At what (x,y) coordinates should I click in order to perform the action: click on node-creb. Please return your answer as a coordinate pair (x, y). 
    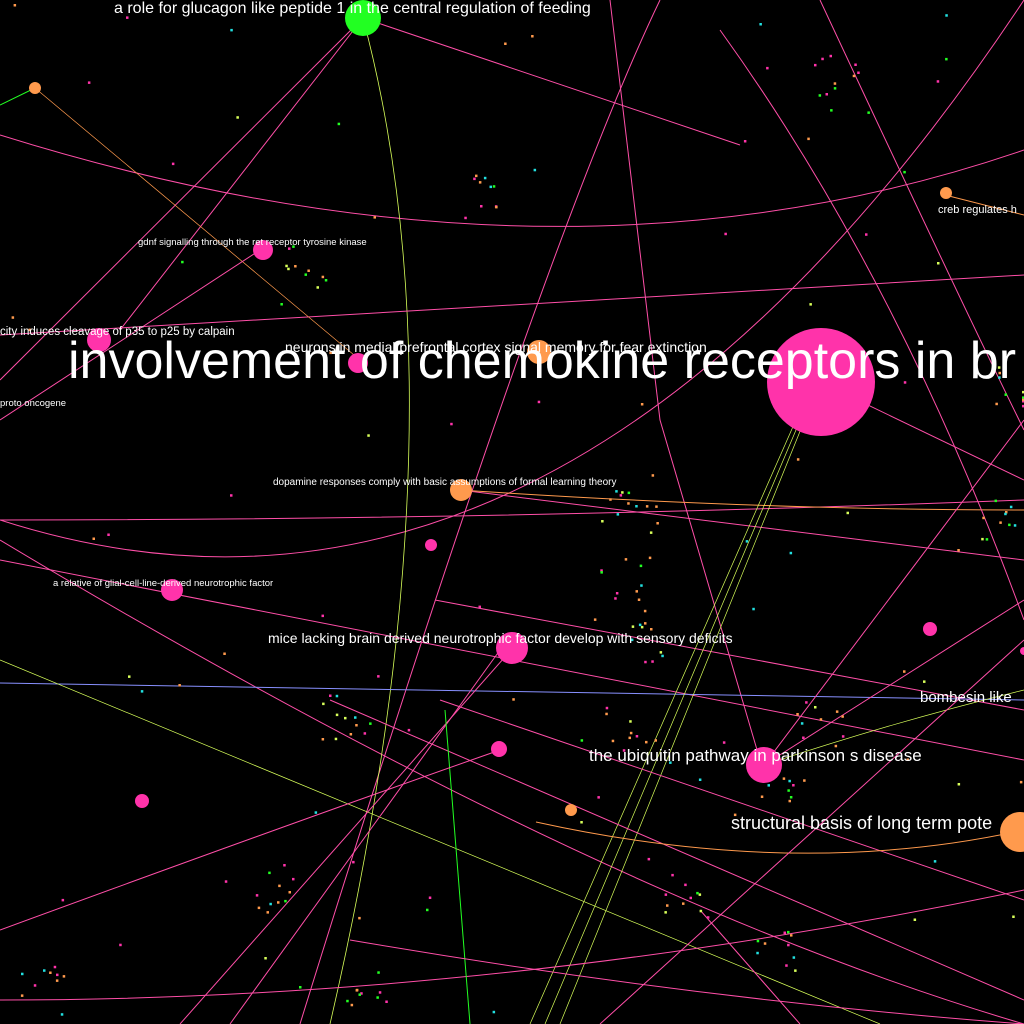
    Looking at the image, I should click on (946, 193).